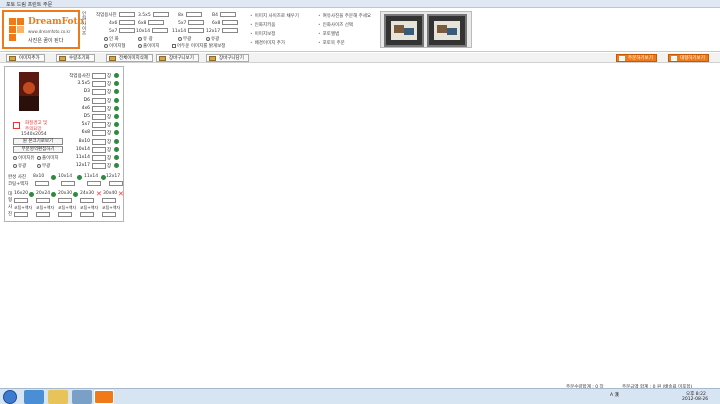  Describe the element at coordinates (225, 23) in the screenshot. I see `size-qty-c4-1: 6x8` at that location.